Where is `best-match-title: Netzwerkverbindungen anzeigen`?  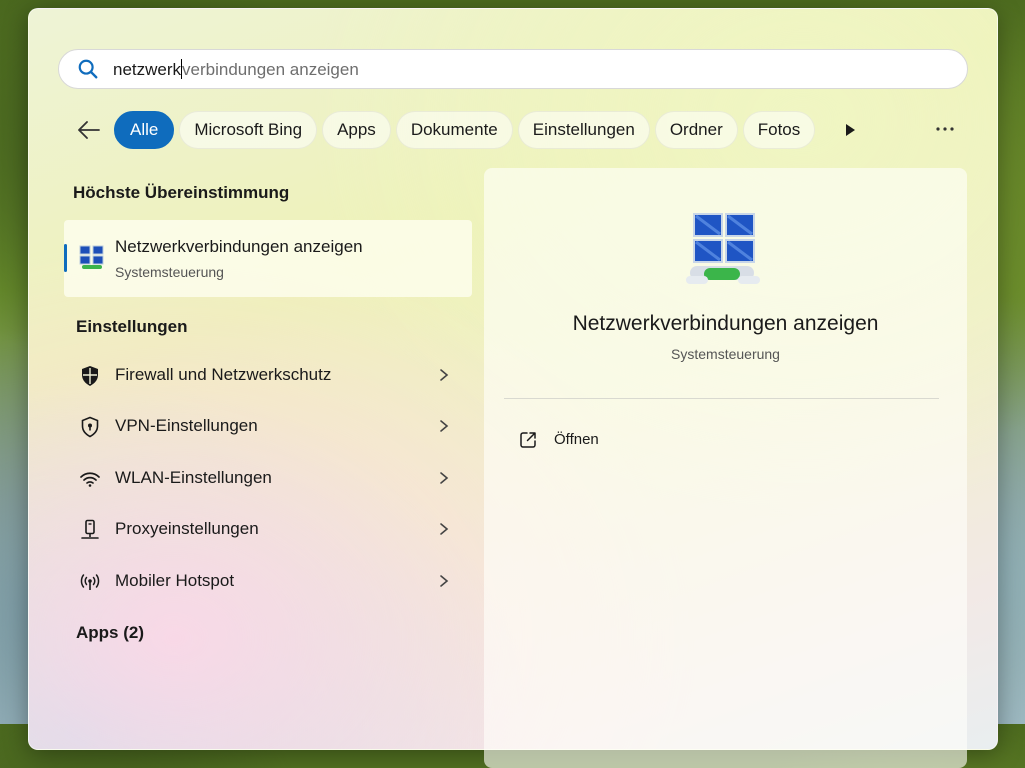 best-match-title: Netzwerkverbindungen anzeigen is located at coordinates (239, 246).